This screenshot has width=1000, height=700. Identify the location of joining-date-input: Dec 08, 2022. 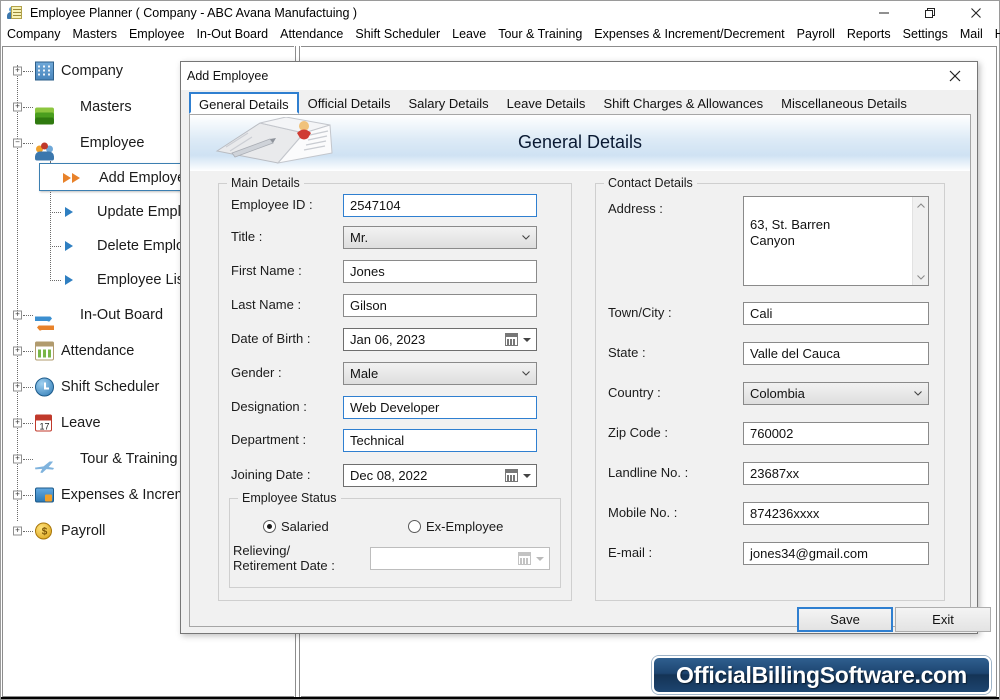
(440, 475).